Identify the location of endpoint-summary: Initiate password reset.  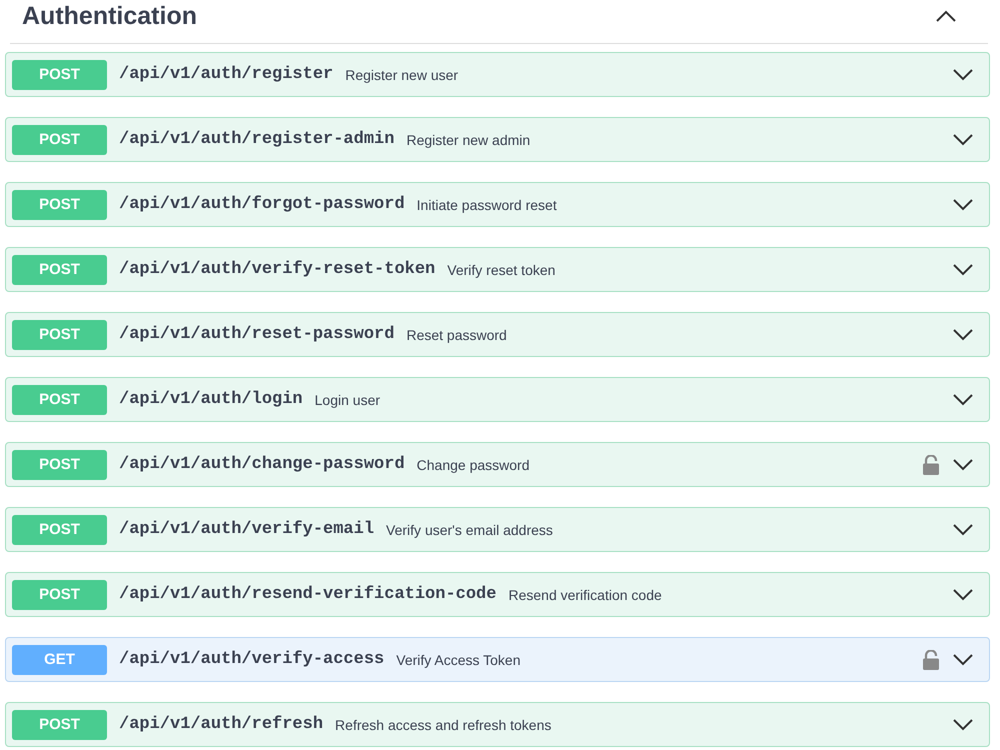
(486, 204).